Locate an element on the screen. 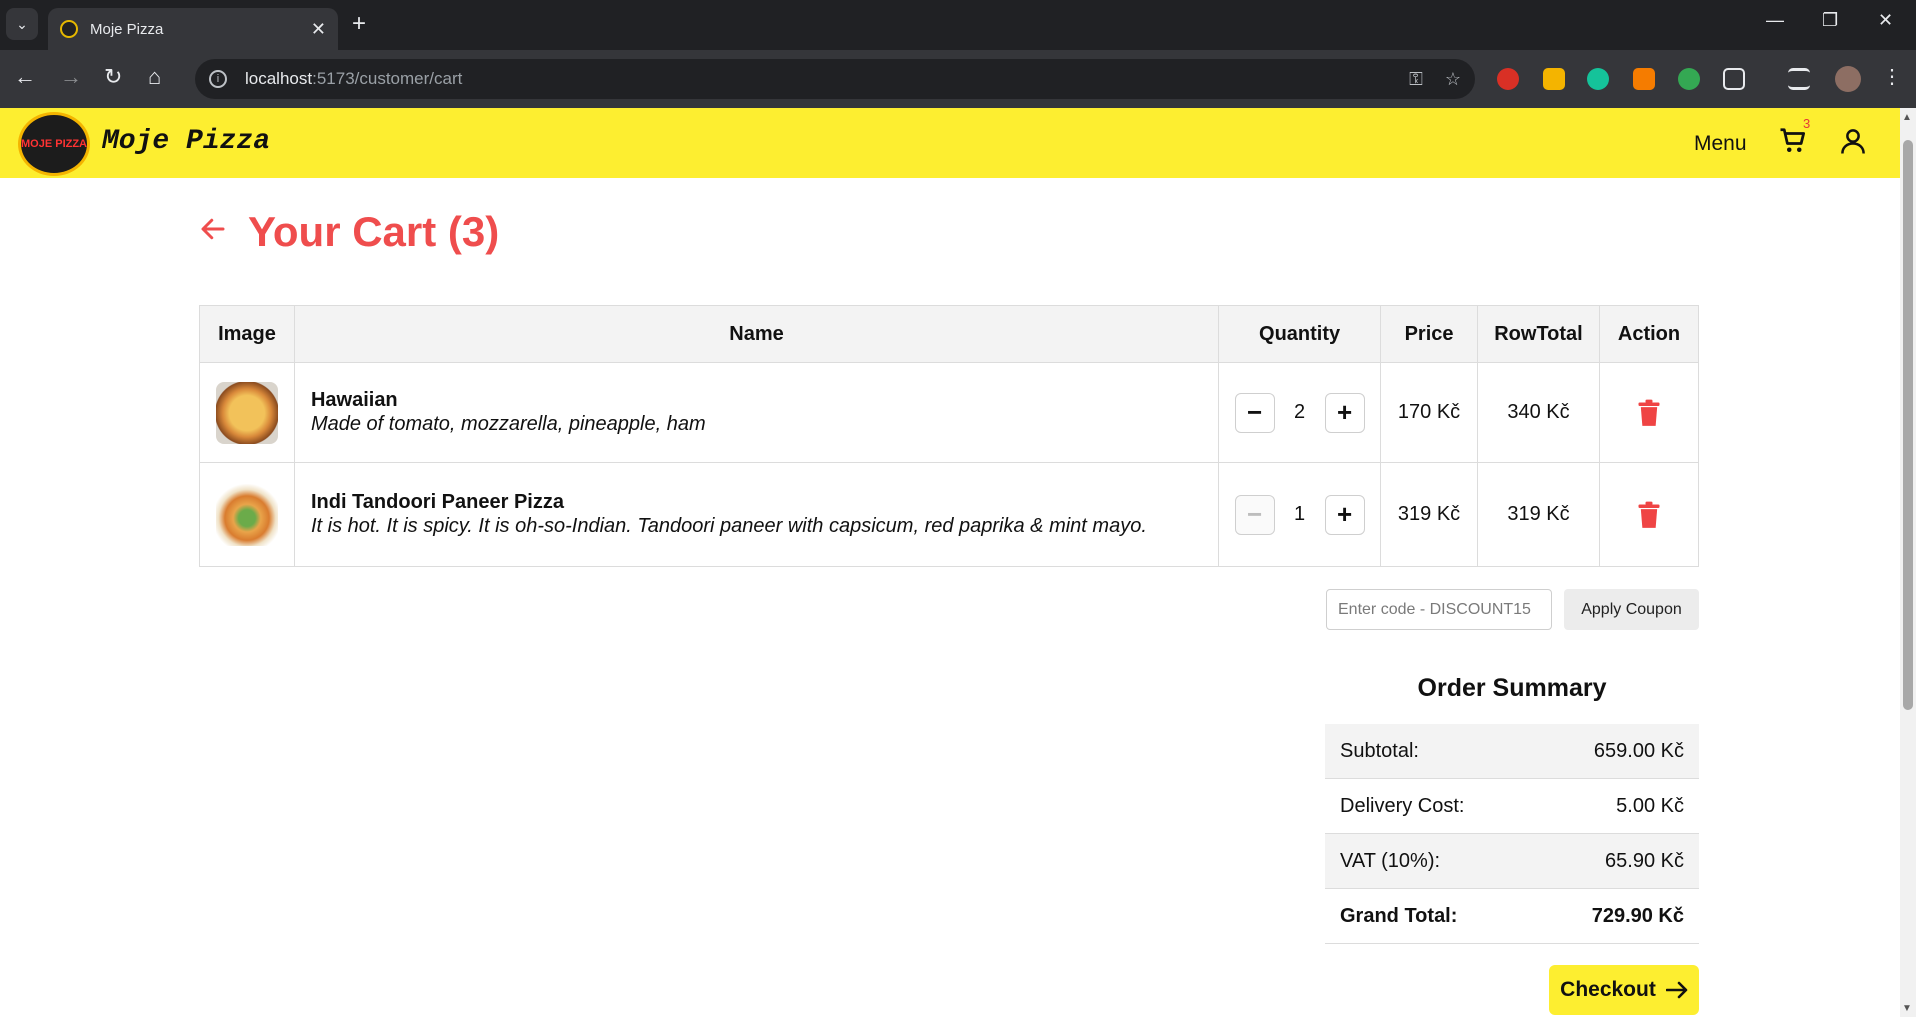 The height and width of the screenshot is (1017, 1916). apply-coupon-button: Apply Coupon is located at coordinates (1631, 609).